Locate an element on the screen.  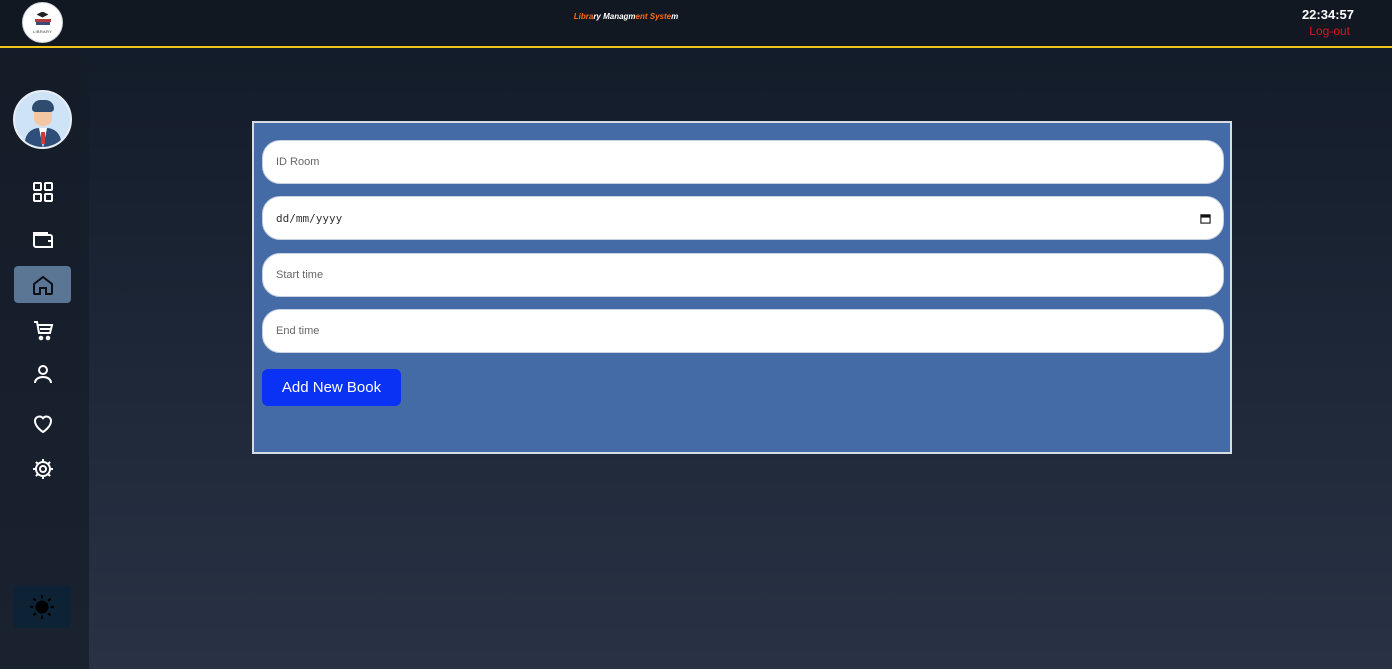
sidebar-item-wallet is located at coordinates (42, 239).